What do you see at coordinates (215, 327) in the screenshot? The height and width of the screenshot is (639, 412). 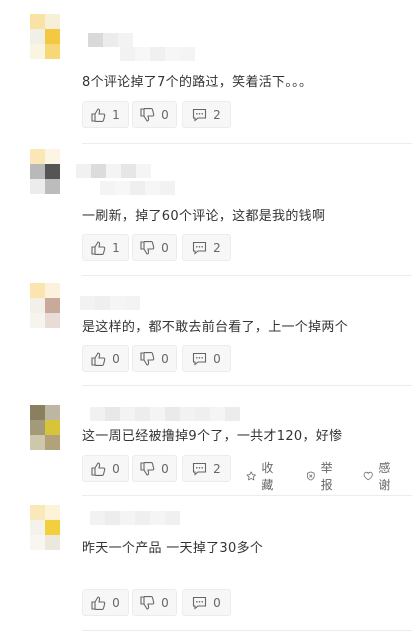 I see `comment-text: 是这样的，都不敢去前台看了，上一个掉两个` at bounding box center [215, 327].